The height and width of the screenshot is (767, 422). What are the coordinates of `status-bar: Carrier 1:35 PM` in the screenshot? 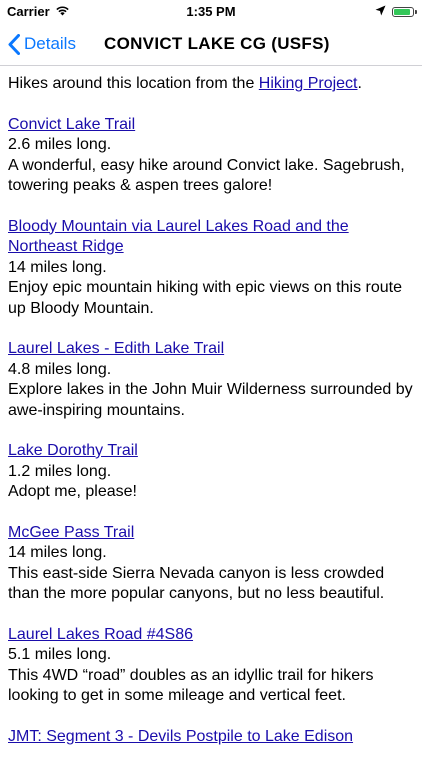 It's located at (211, 11).